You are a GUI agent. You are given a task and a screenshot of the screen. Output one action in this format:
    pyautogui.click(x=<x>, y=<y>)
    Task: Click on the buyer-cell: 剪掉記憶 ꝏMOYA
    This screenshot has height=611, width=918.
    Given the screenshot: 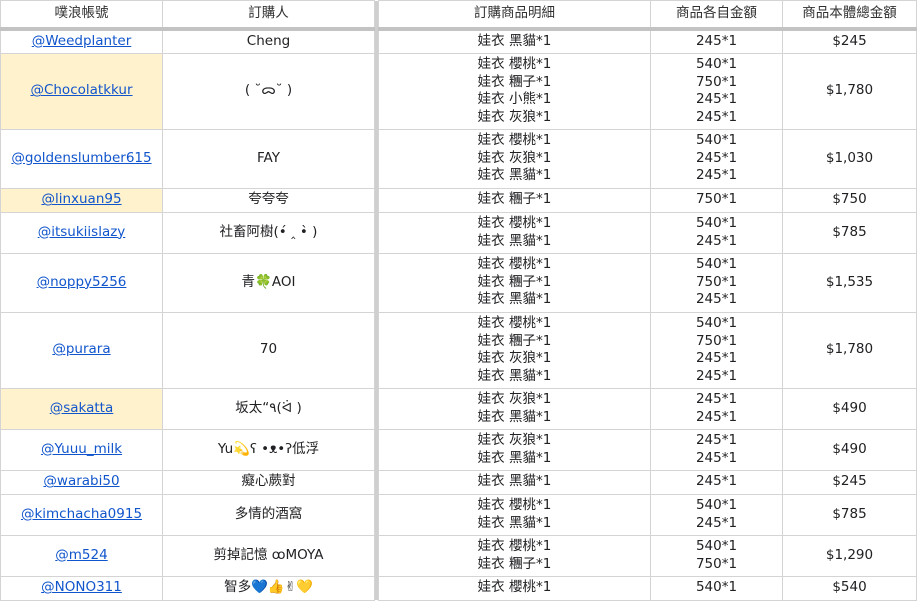 What is the action you would take?
    pyautogui.click(x=268, y=555)
    